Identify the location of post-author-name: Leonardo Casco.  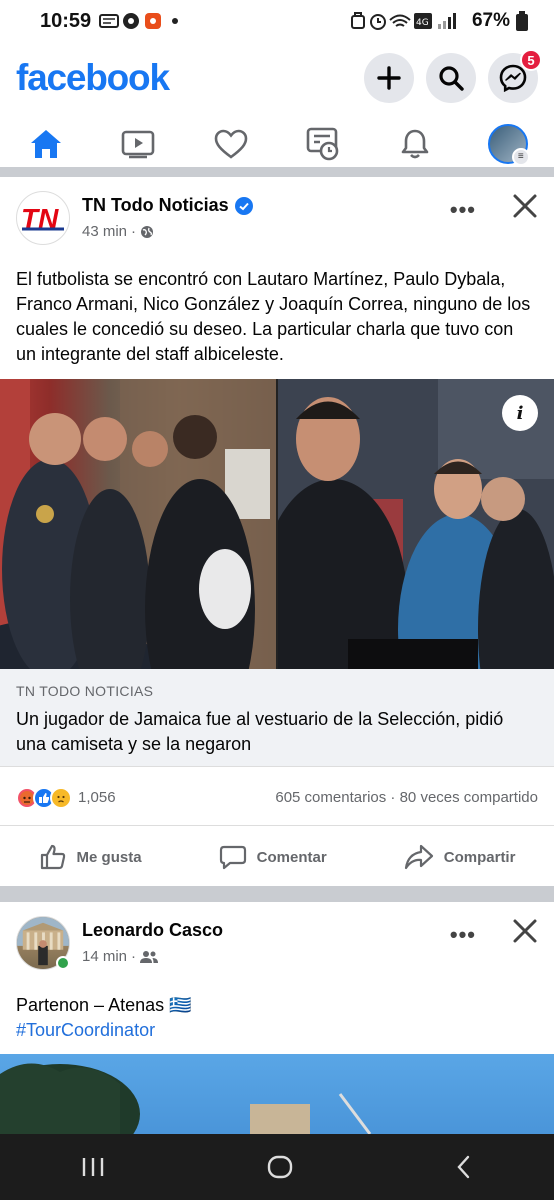
(152, 930).